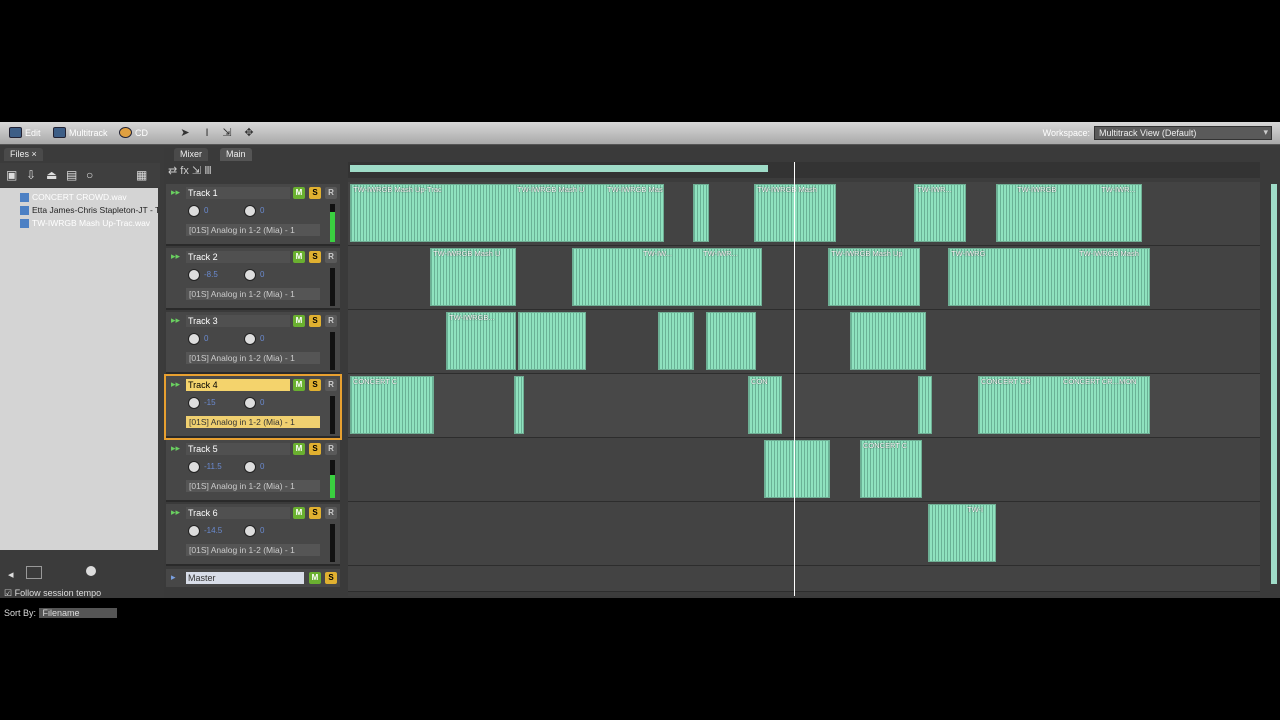  Describe the element at coordinates (1274, 373) in the screenshot. I see `vertical-scrollbar` at that location.